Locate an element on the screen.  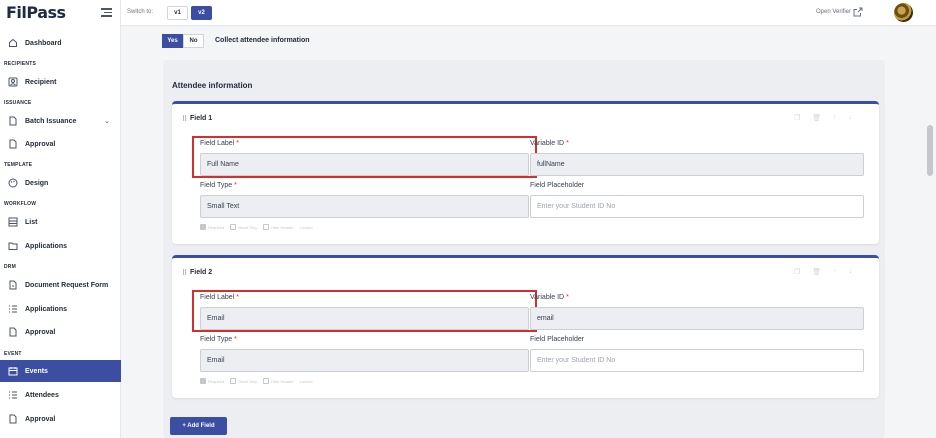
scrollbar-thumb is located at coordinates (930, 150).